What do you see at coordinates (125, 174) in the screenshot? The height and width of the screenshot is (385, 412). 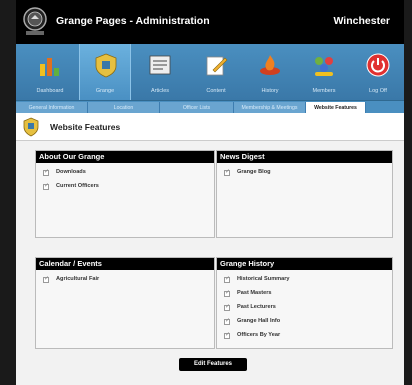 I see `feature-row: Downloads` at bounding box center [125, 174].